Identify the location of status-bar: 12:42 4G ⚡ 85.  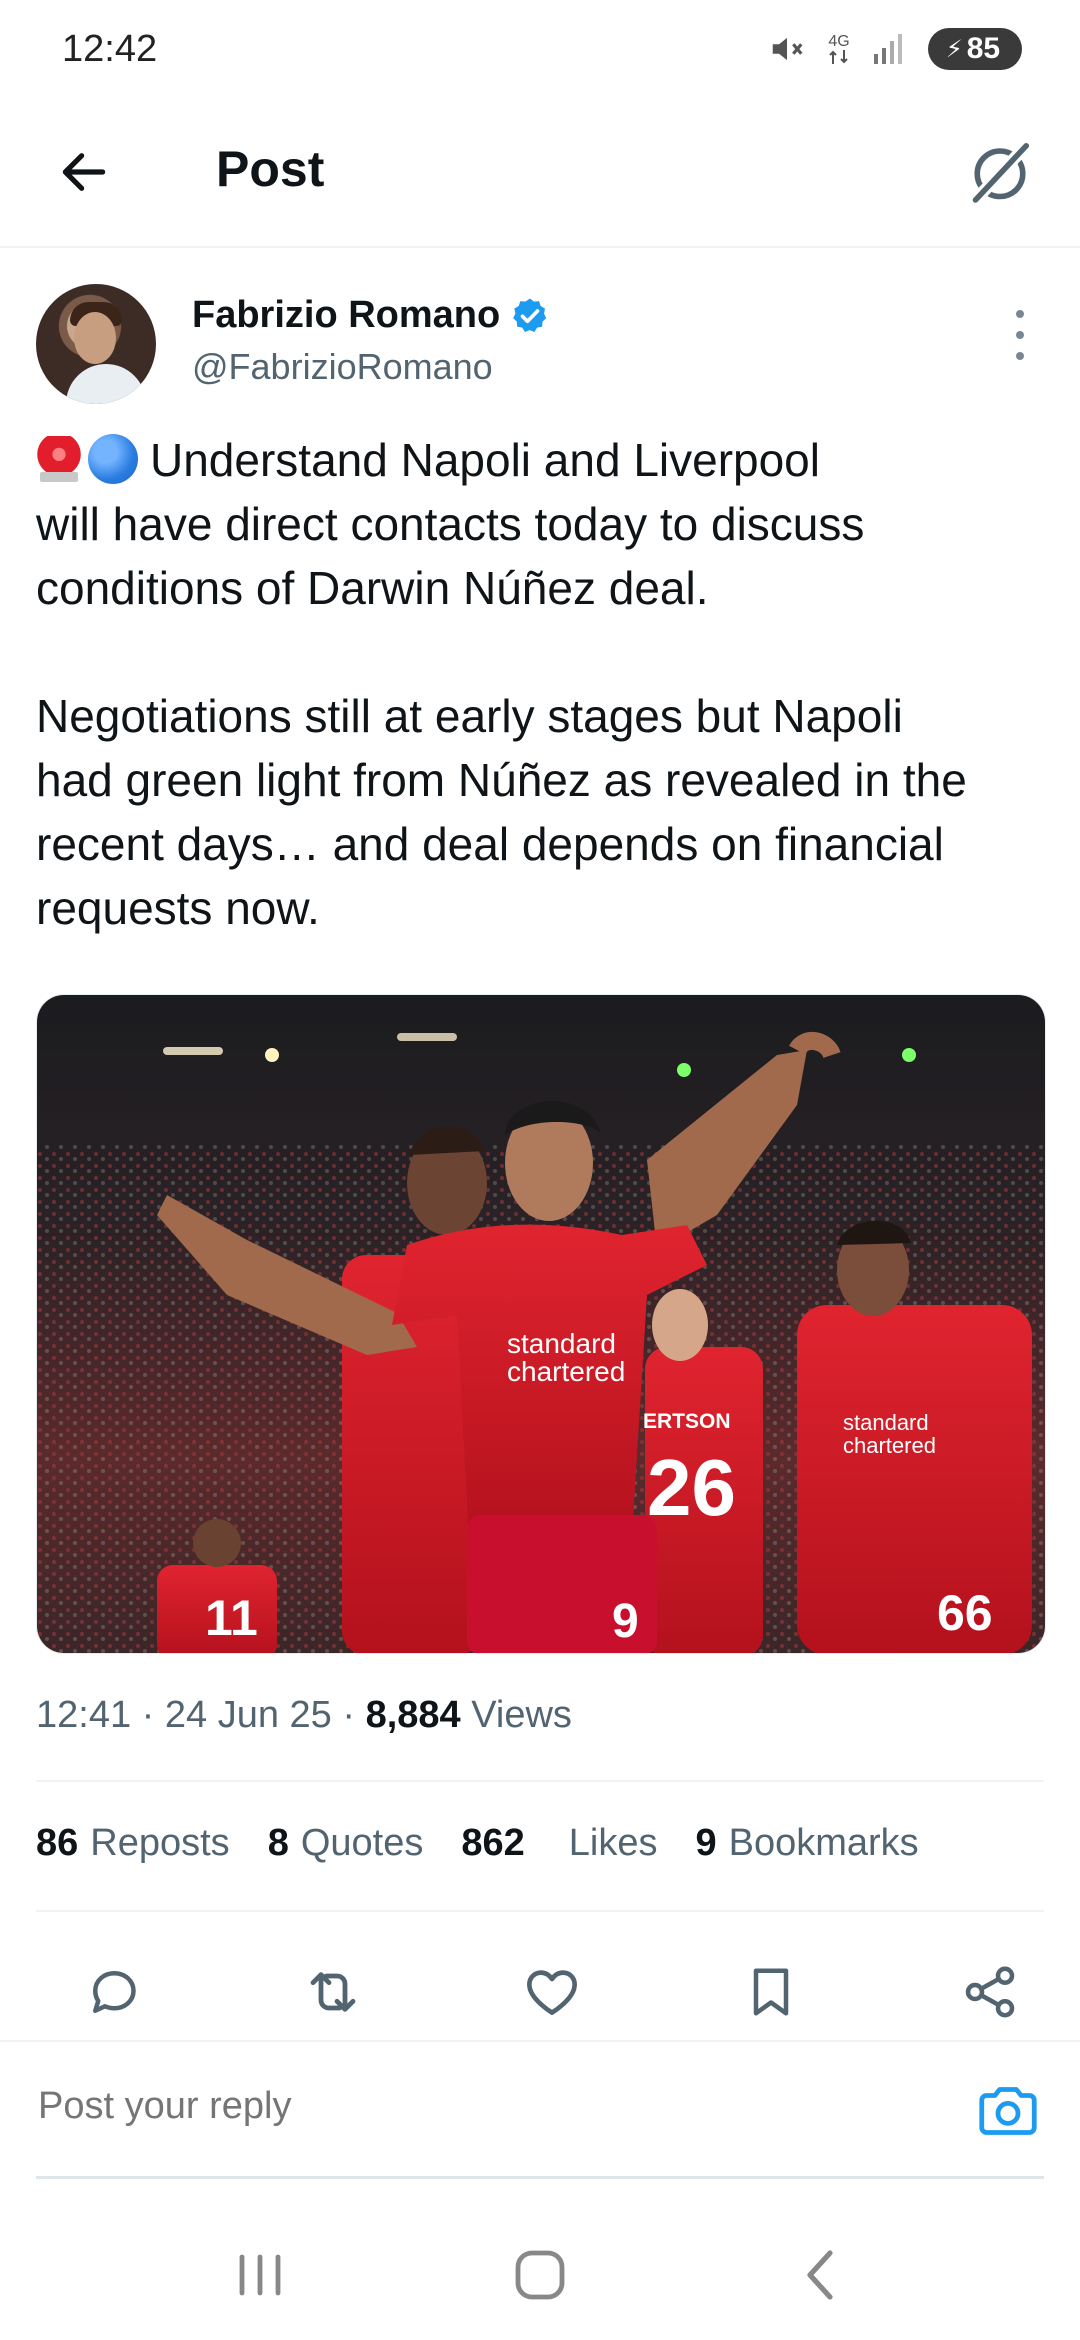
(540, 50).